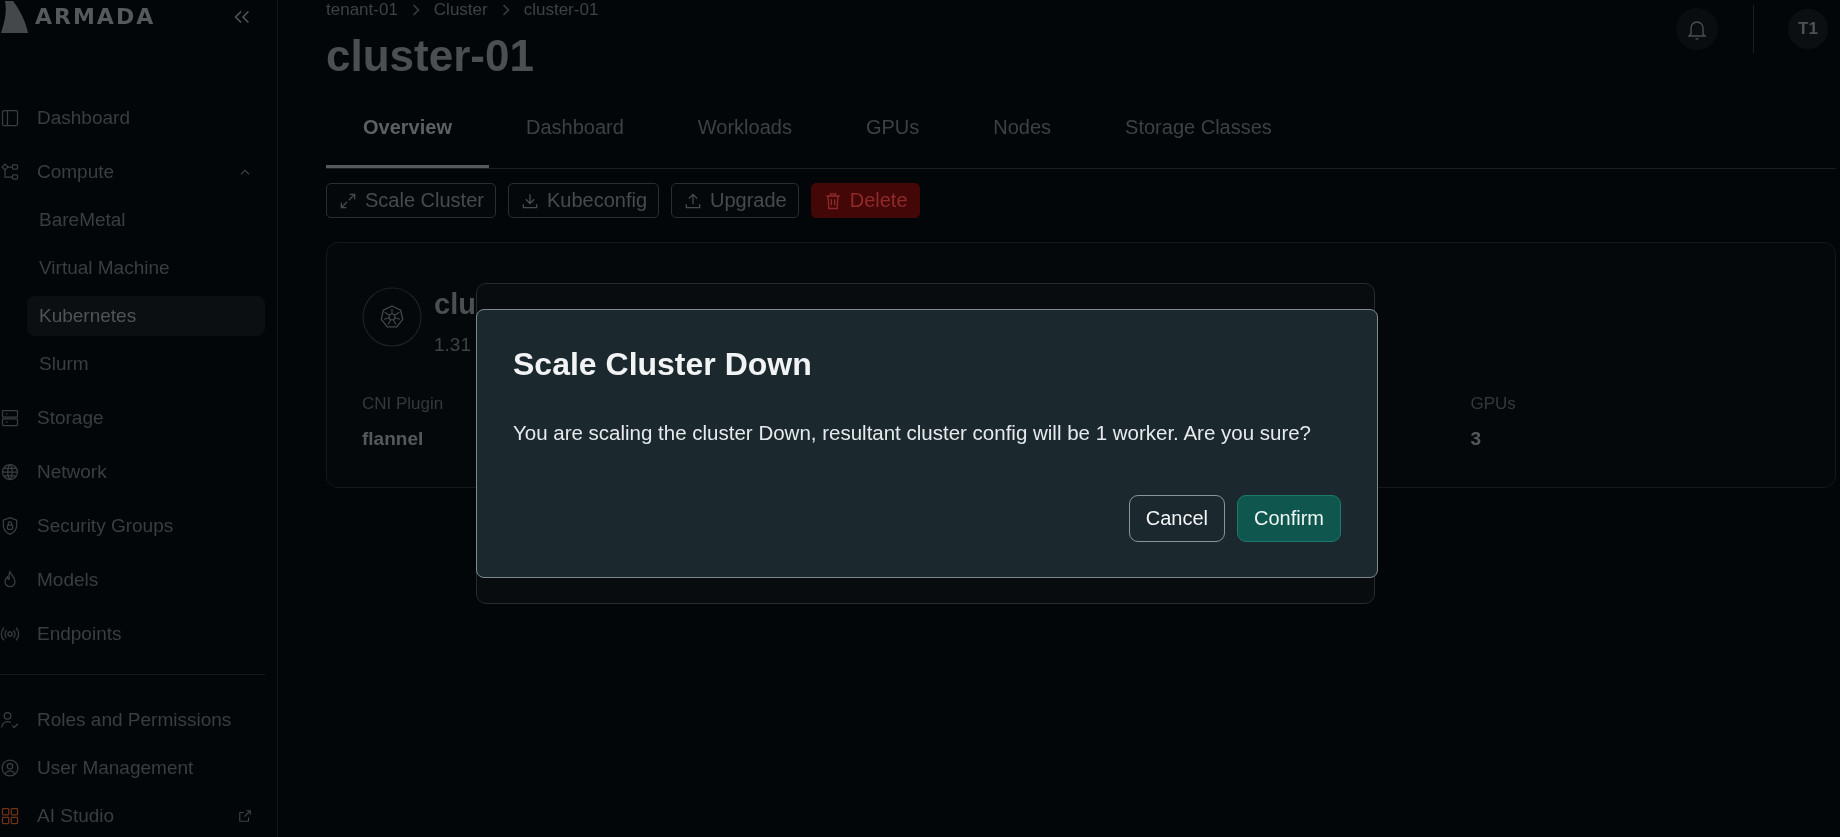 The image size is (1840, 837). I want to click on detail-value: 3, so click(1476, 439).